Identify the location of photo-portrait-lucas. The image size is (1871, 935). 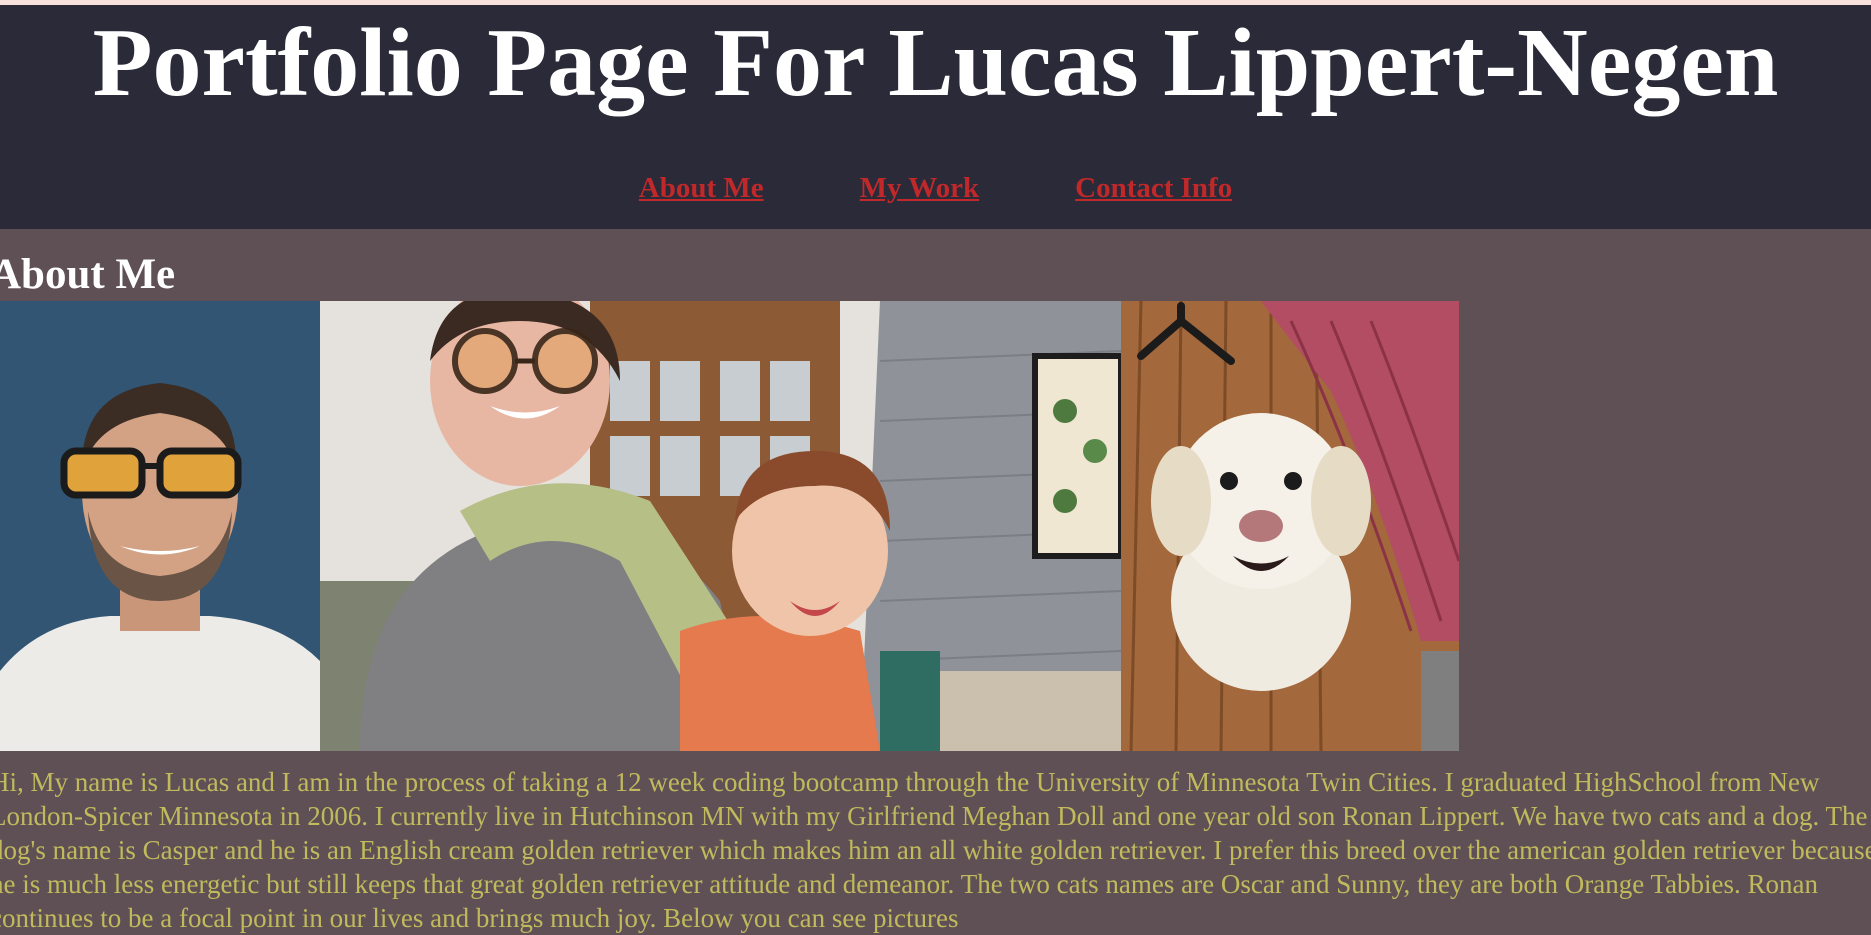
(160, 526).